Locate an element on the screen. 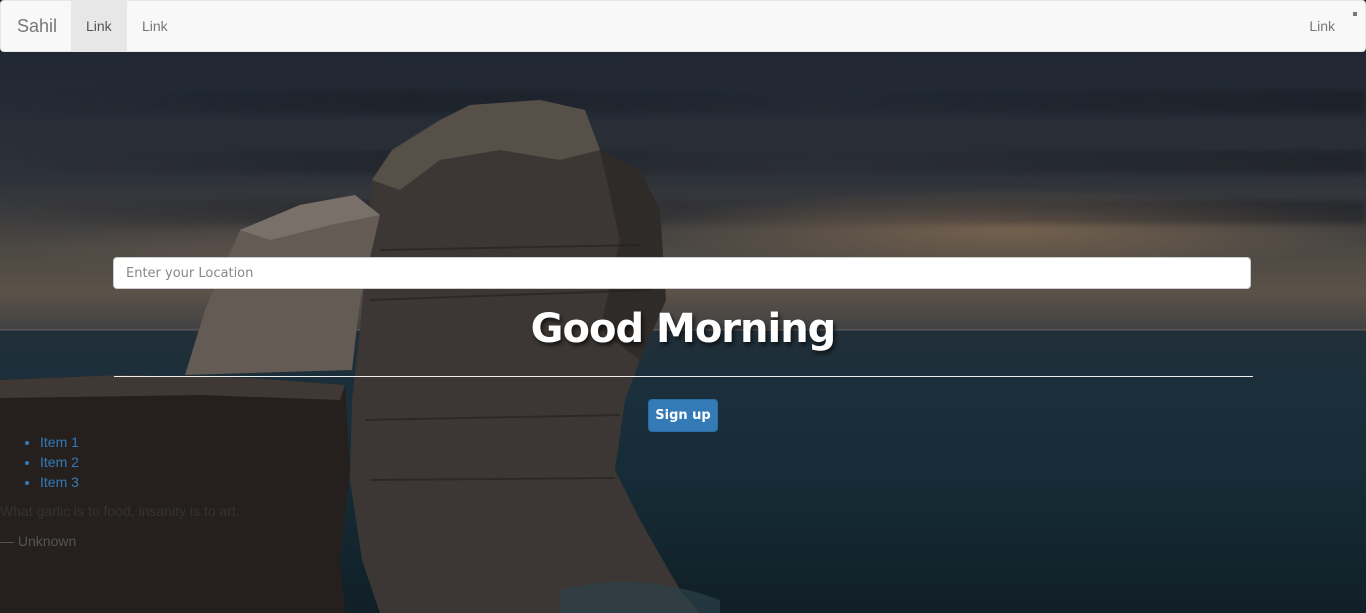 The image size is (1366, 613). list-item-link: Item 2 is located at coordinates (59, 462).